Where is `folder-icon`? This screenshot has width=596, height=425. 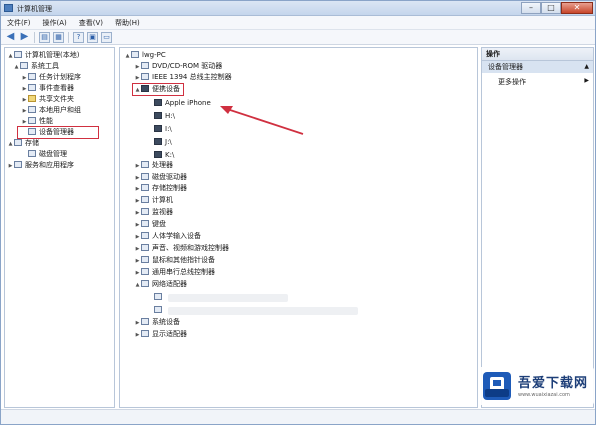 folder-icon is located at coordinates (32, 98).